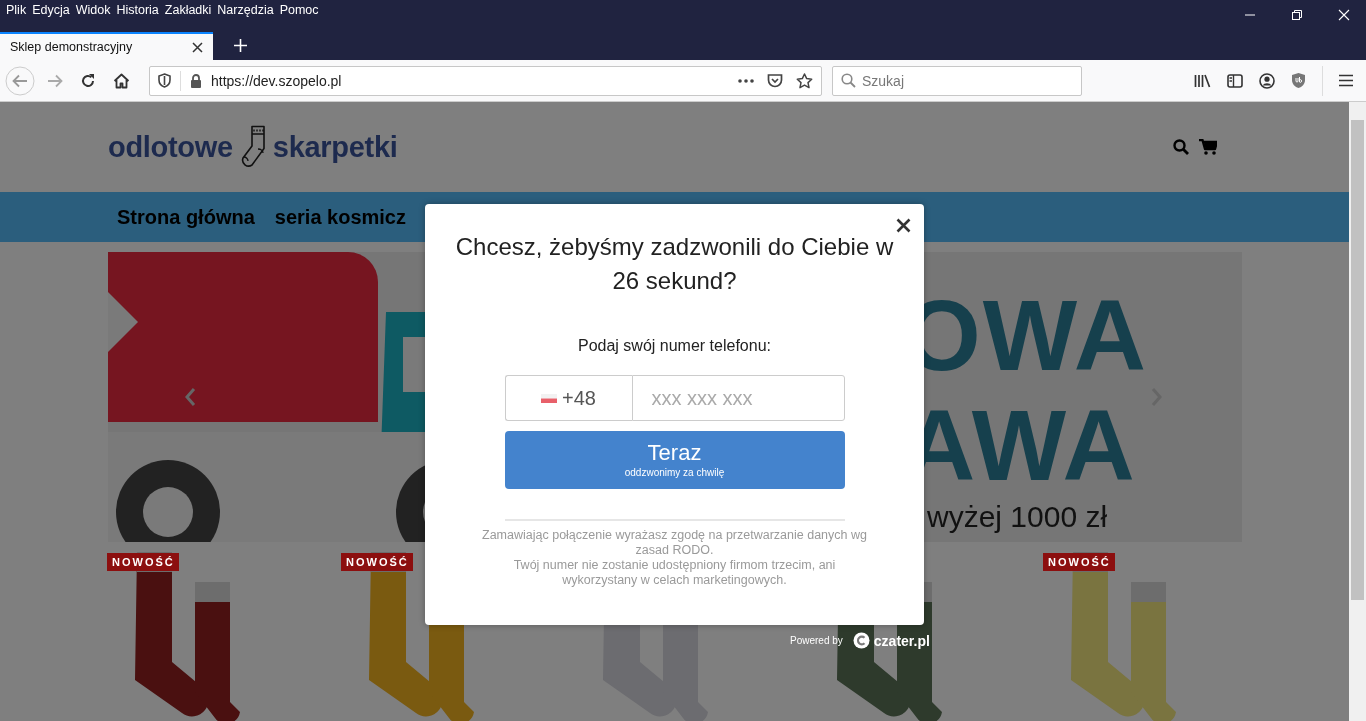  What do you see at coordinates (901, 640) in the screenshot?
I see `brand-link: czater.pl` at bounding box center [901, 640].